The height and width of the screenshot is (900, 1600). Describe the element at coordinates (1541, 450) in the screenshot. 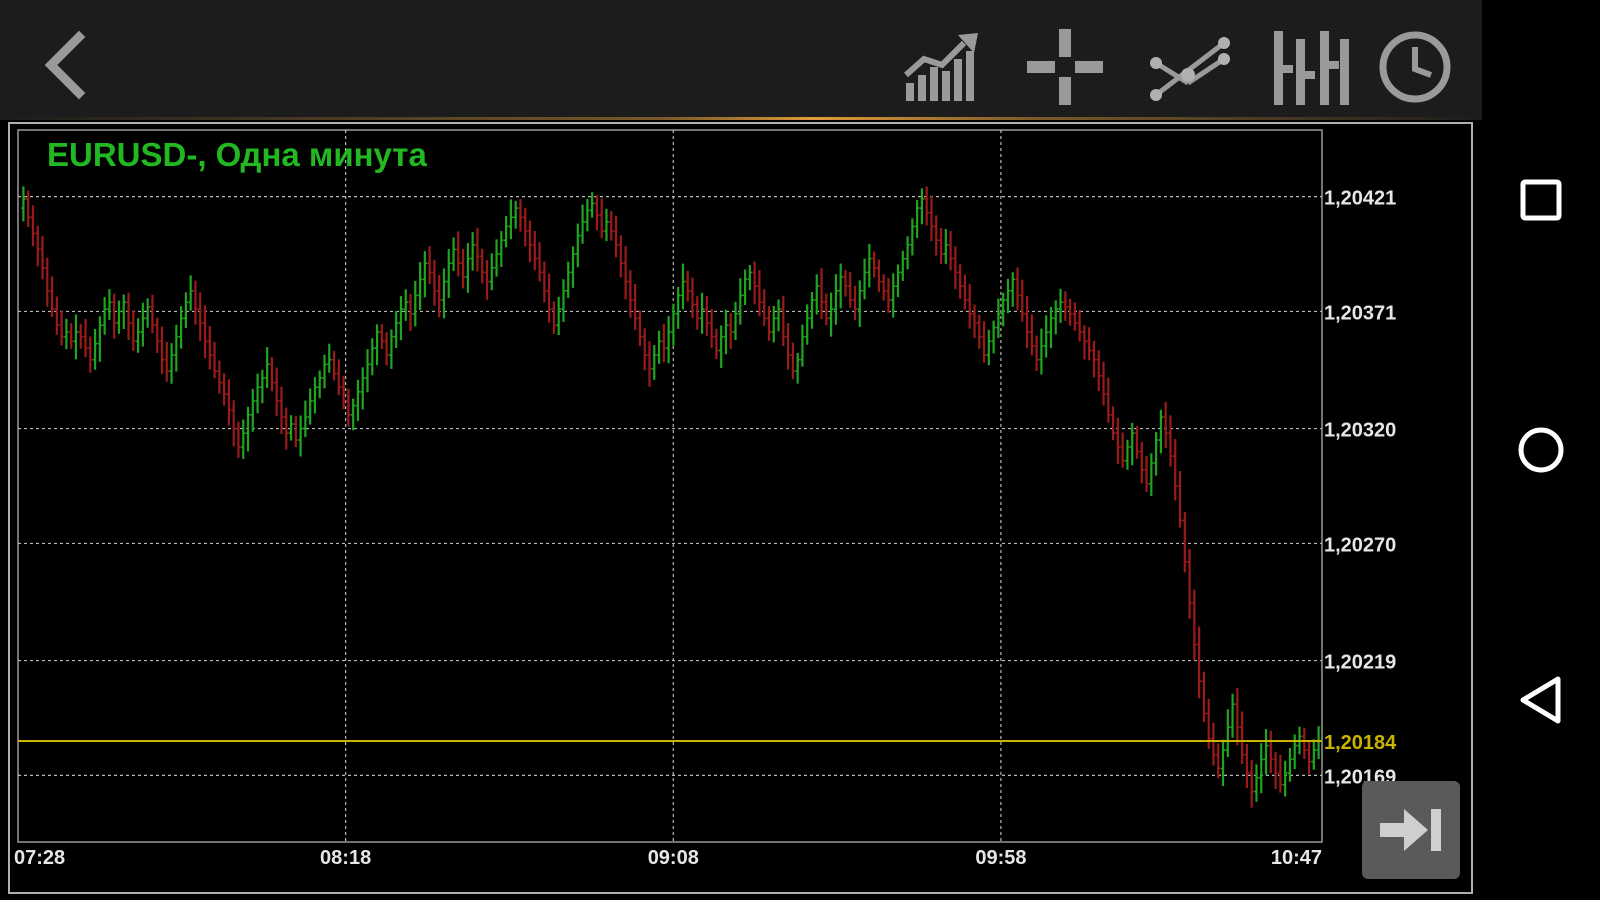

I see `home-button` at that location.